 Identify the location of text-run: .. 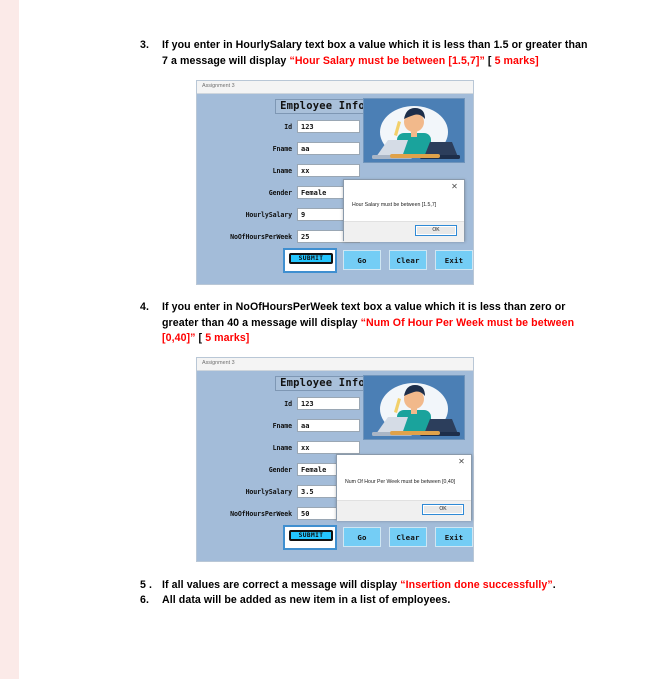
(554, 585).